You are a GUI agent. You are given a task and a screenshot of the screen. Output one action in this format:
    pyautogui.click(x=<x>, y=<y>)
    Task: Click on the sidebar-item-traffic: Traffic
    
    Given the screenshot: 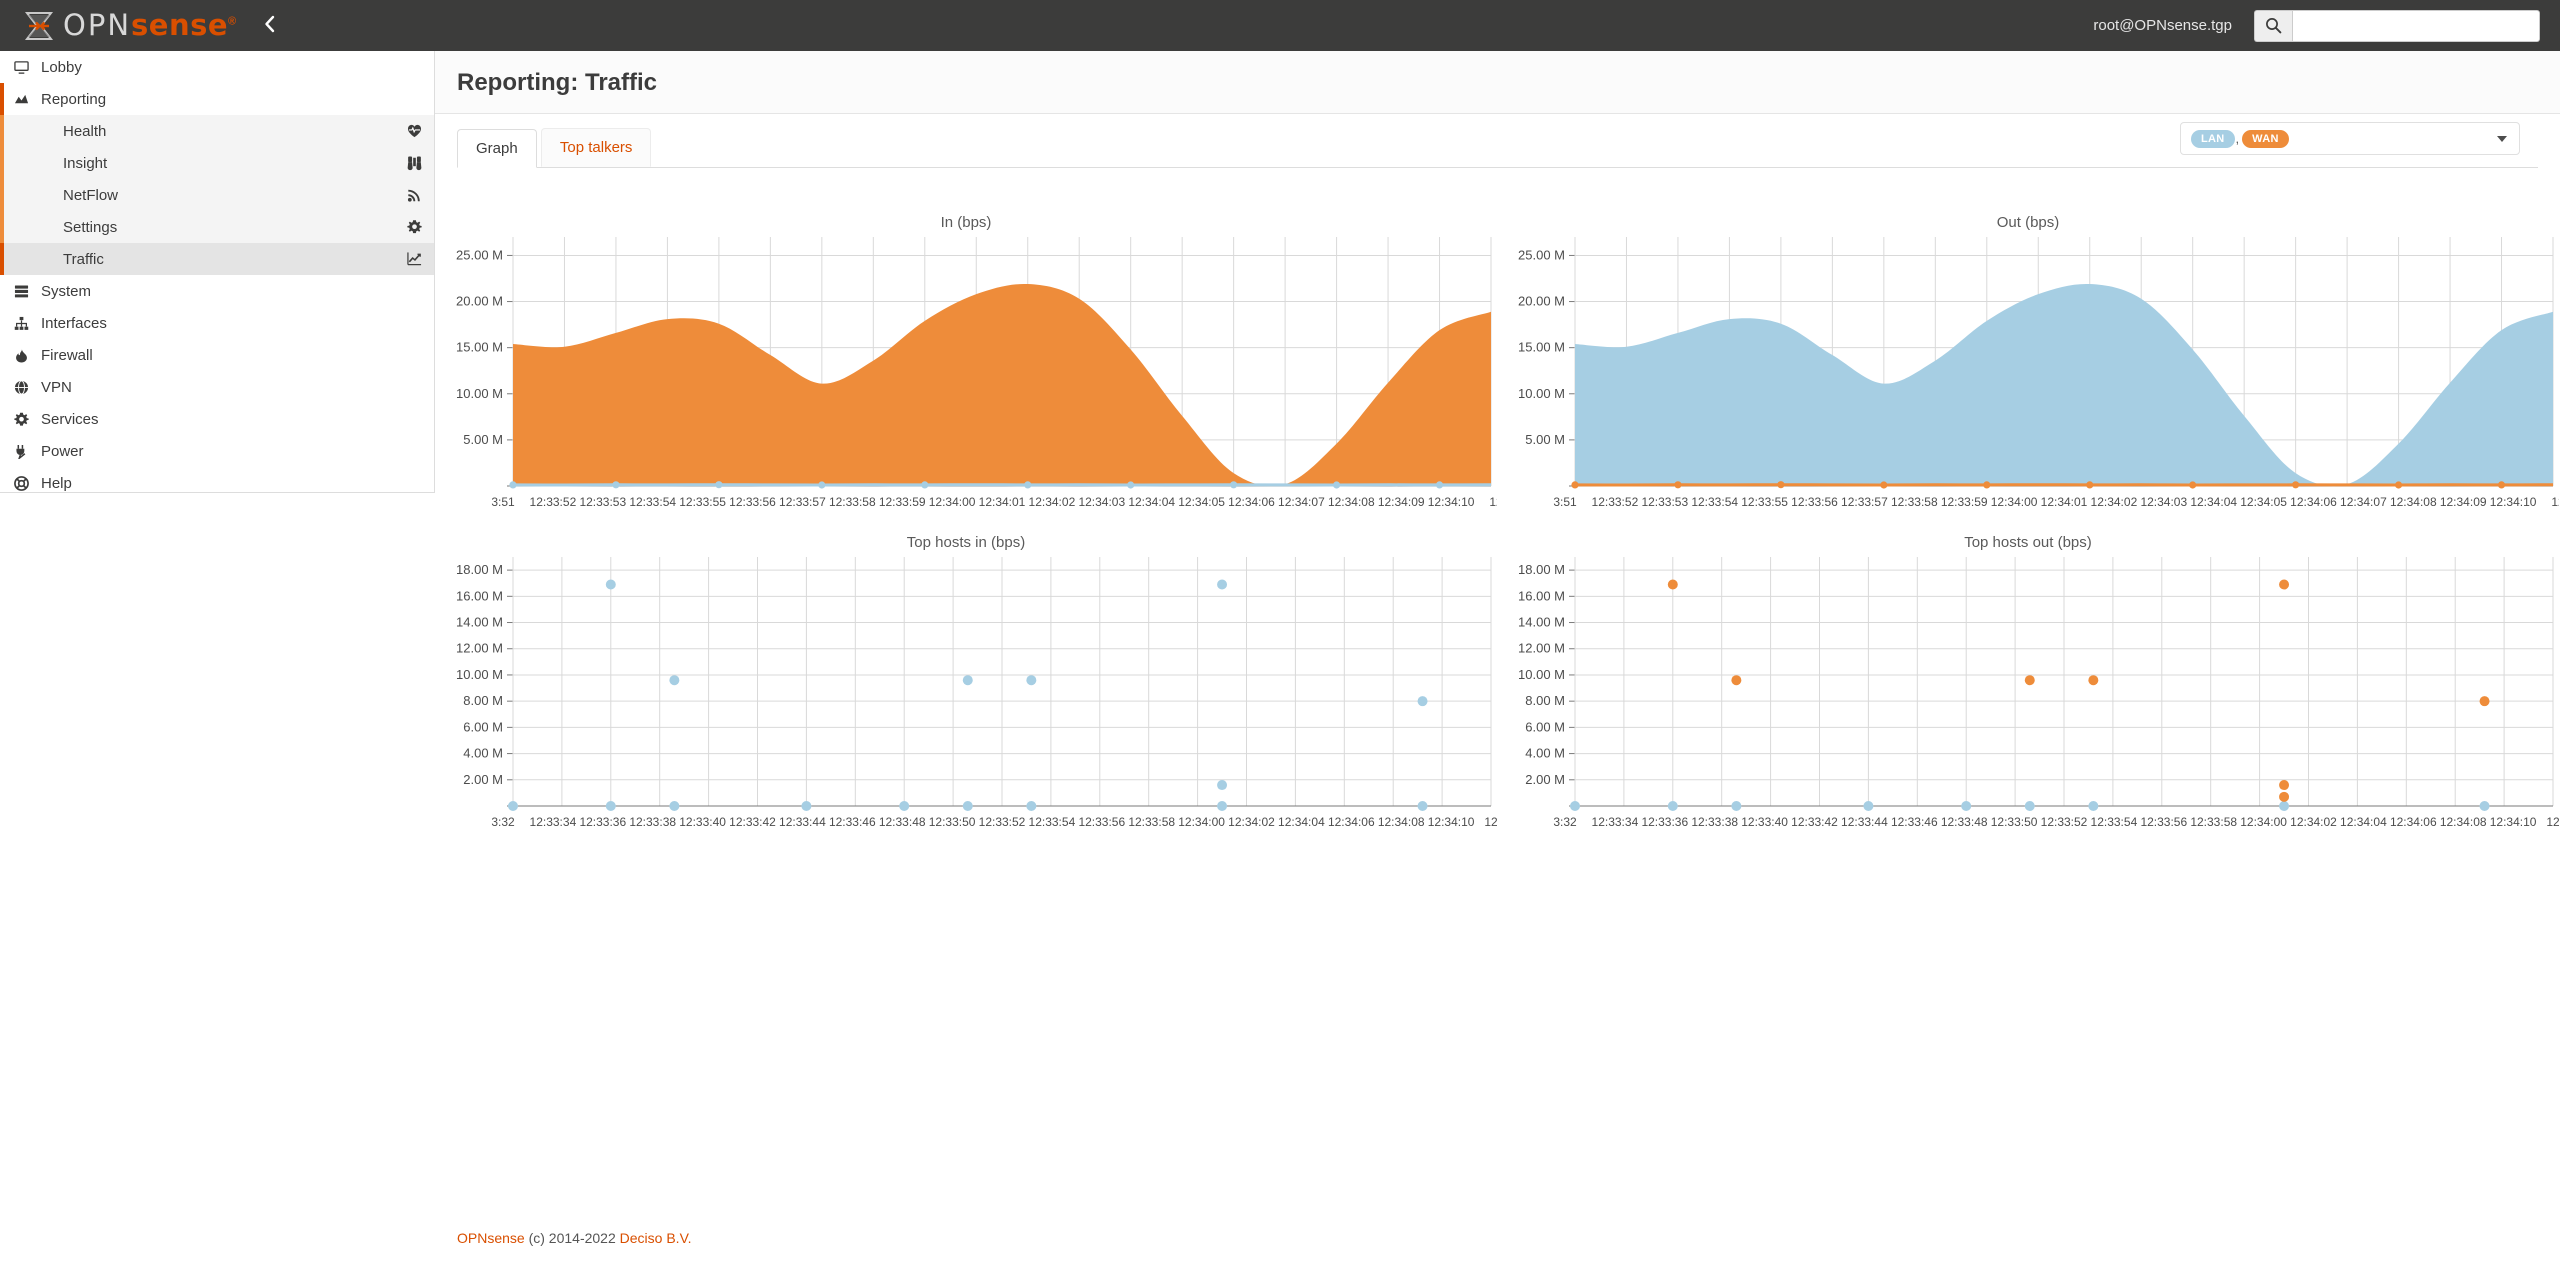 What is the action you would take?
    pyautogui.click(x=217, y=259)
    